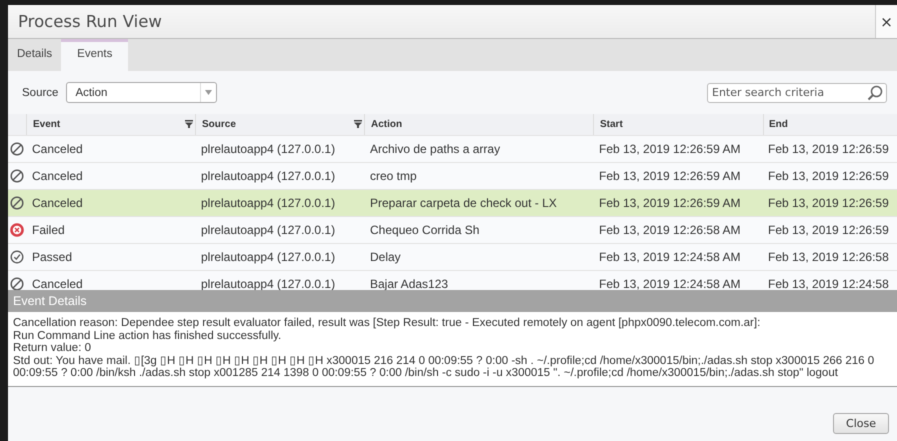 The width and height of the screenshot is (897, 441). What do you see at coordinates (52, 257) in the screenshot?
I see `table-cell-text: Passed` at bounding box center [52, 257].